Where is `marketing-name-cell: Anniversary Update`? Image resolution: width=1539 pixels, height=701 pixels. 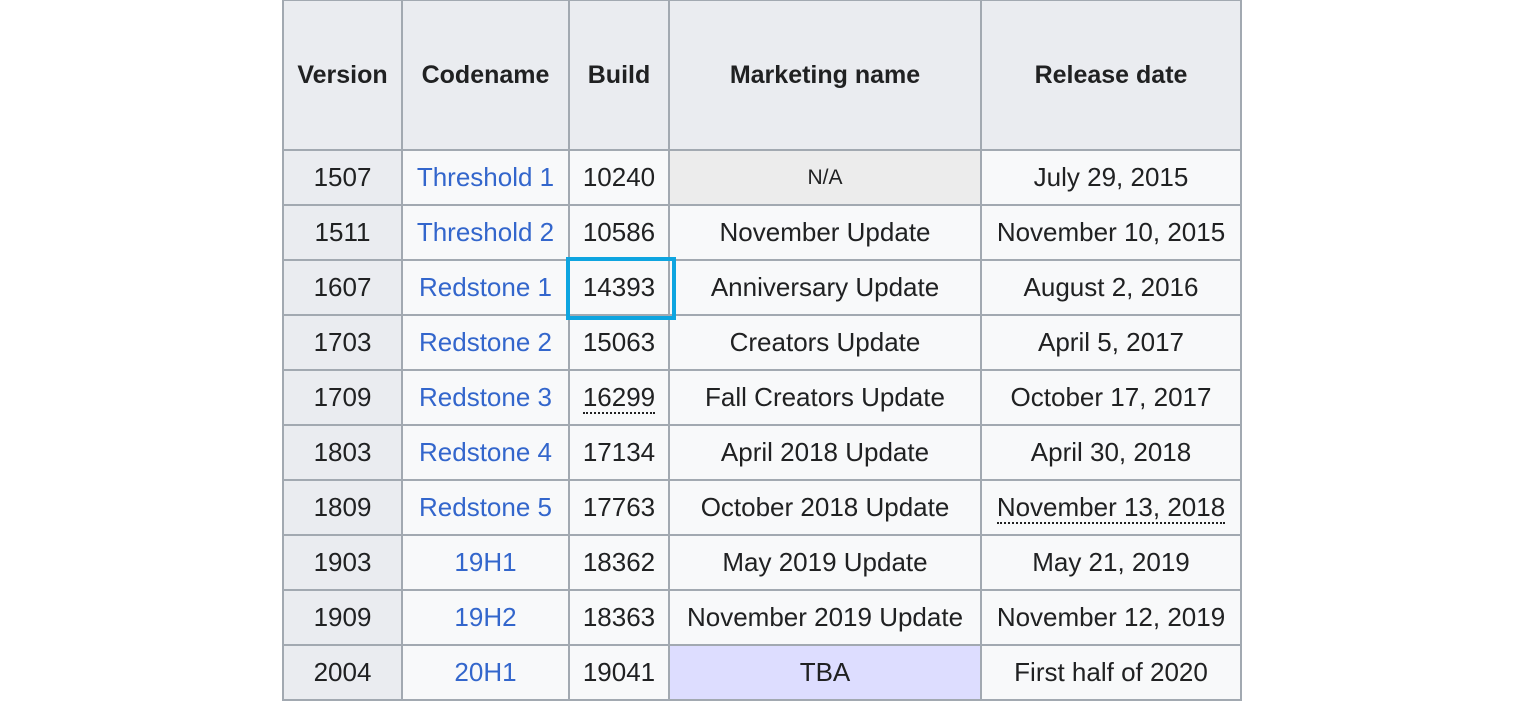
marketing-name-cell: Anniversary Update is located at coordinates (825, 287).